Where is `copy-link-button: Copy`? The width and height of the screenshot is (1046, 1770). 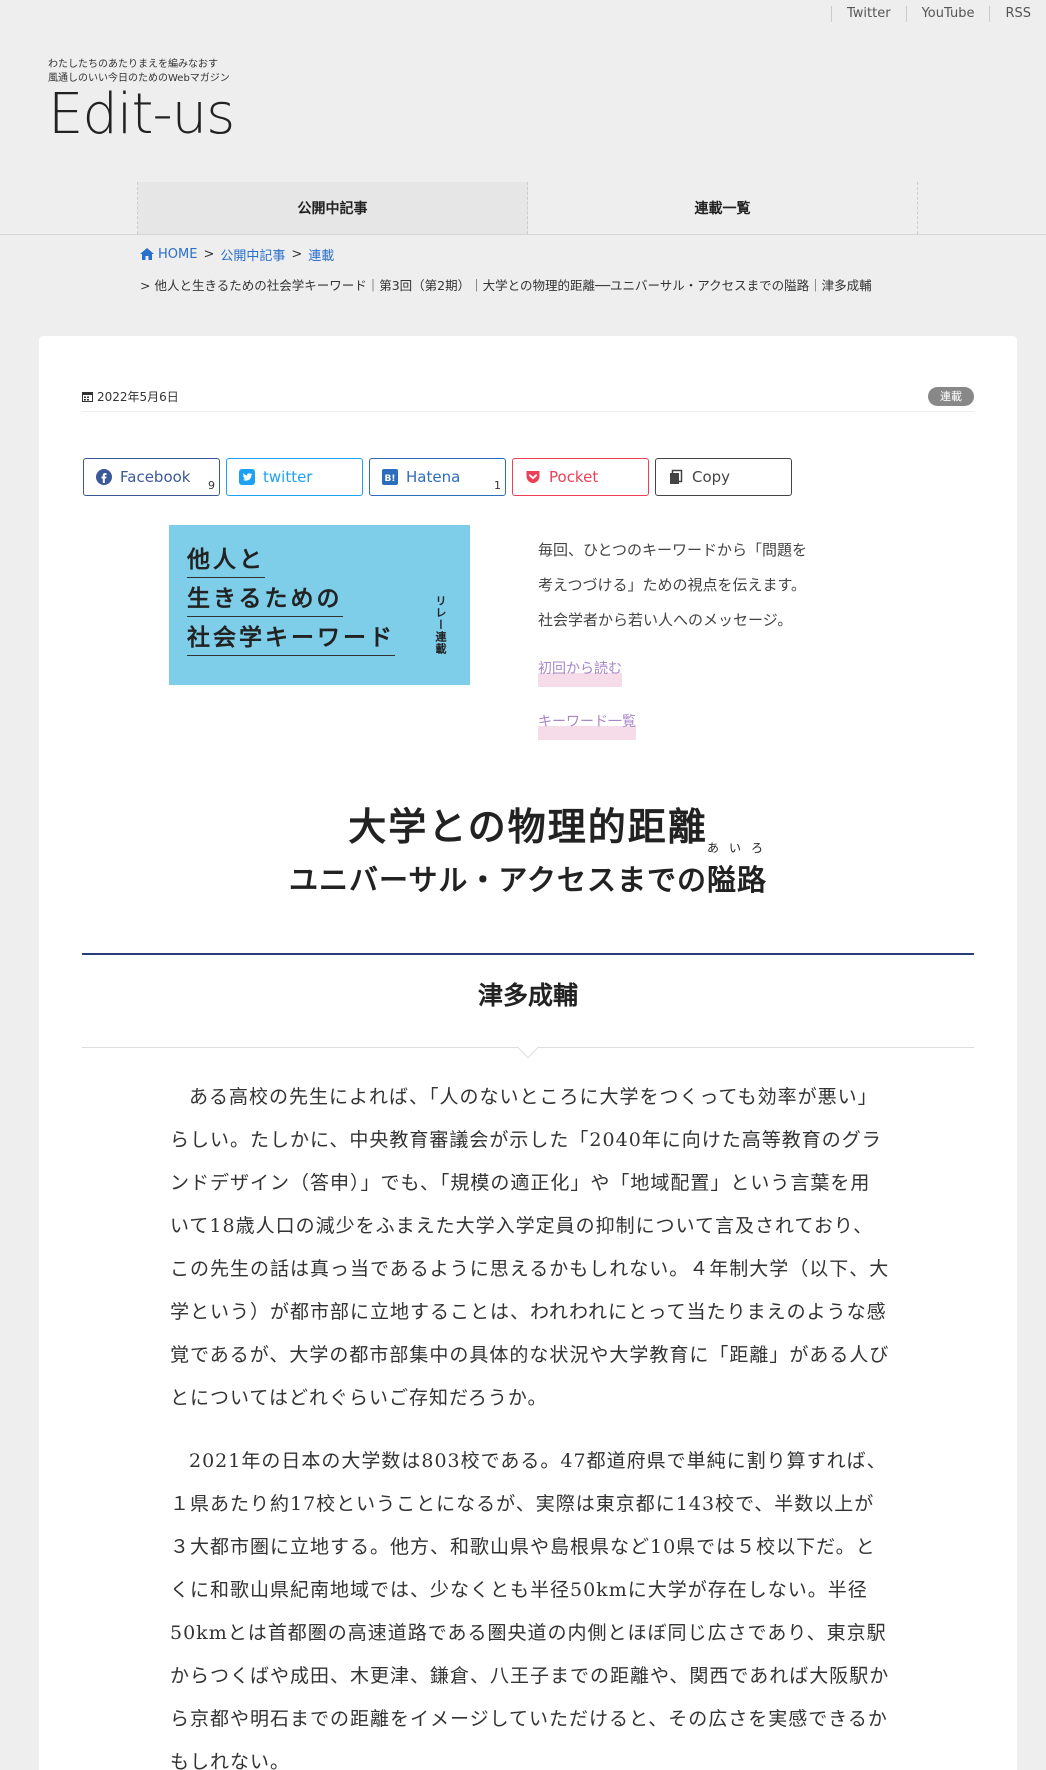
copy-link-button: Copy is located at coordinates (723, 477).